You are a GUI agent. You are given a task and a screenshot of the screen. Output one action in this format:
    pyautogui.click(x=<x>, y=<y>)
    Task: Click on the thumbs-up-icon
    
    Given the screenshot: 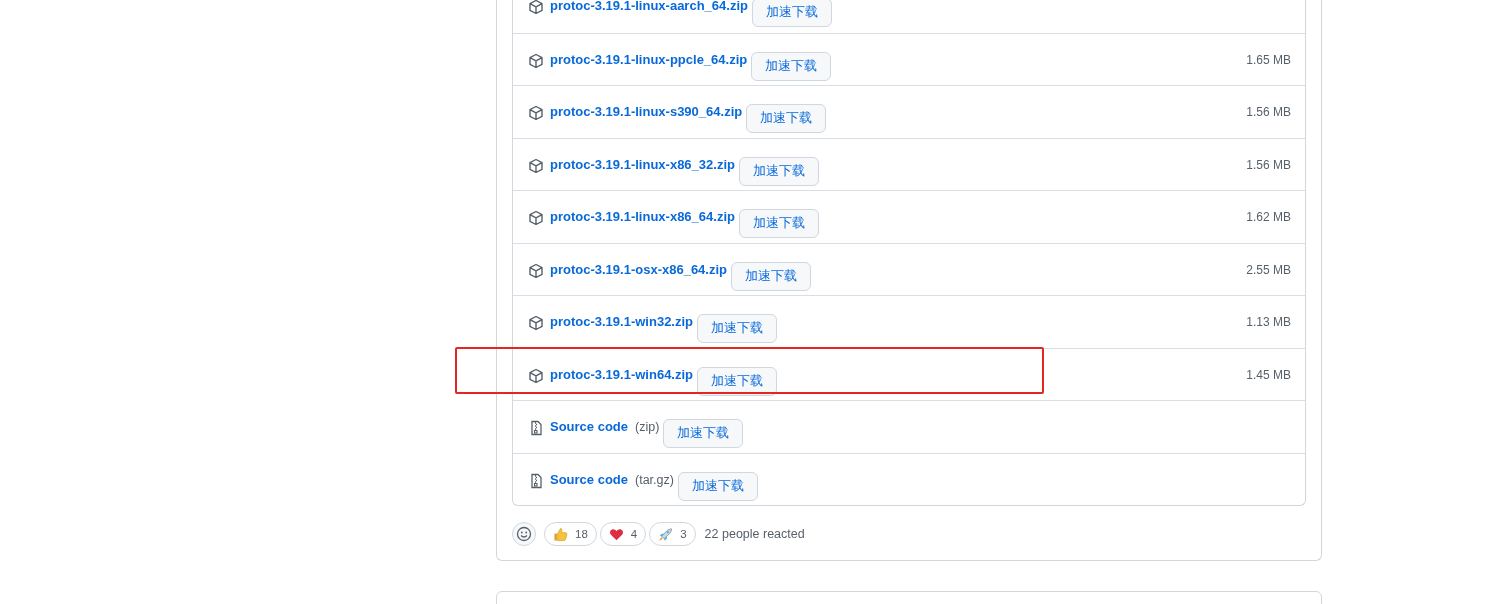 What is the action you would take?
    pyautogui.click(x=560, y=534)
    